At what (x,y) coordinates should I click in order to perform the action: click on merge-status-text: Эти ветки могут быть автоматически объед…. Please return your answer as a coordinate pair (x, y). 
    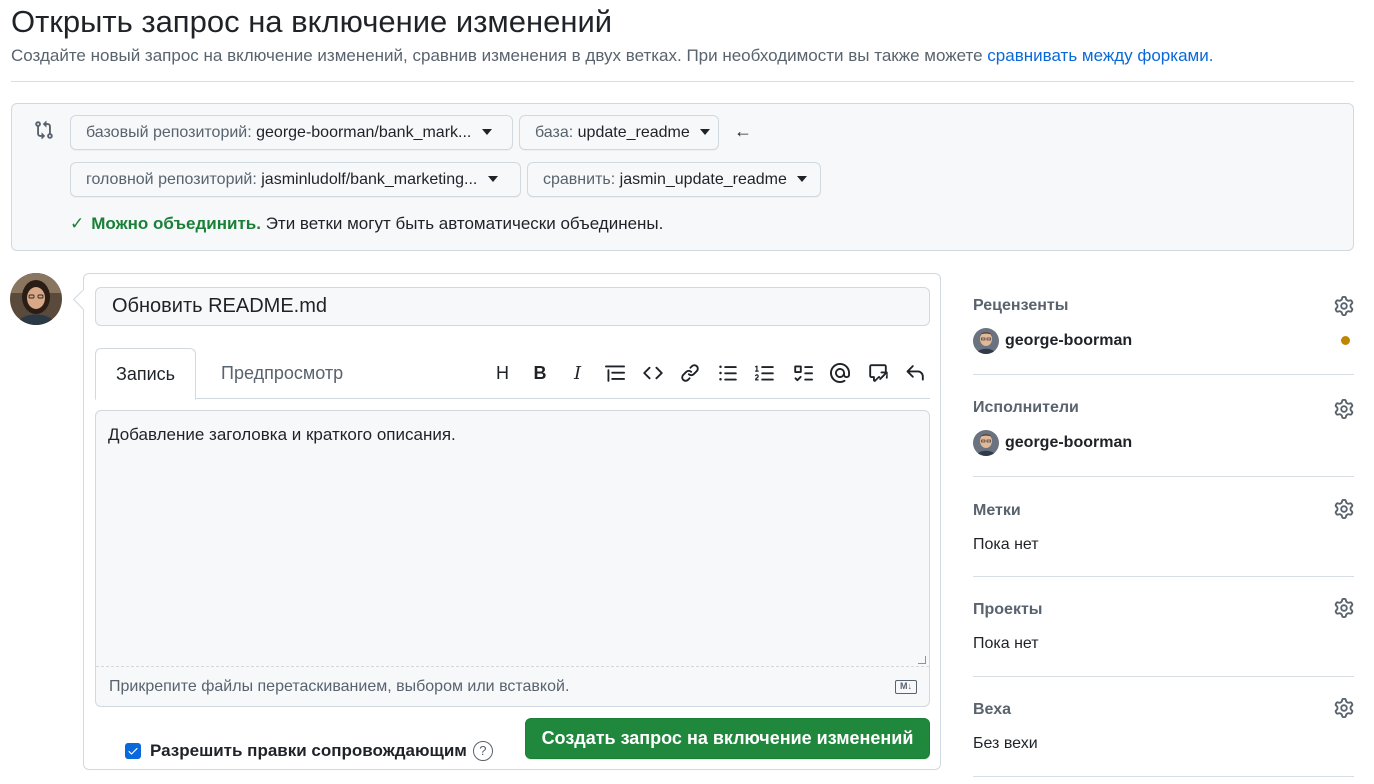
    Looking at the image, I should click on (464, 223).